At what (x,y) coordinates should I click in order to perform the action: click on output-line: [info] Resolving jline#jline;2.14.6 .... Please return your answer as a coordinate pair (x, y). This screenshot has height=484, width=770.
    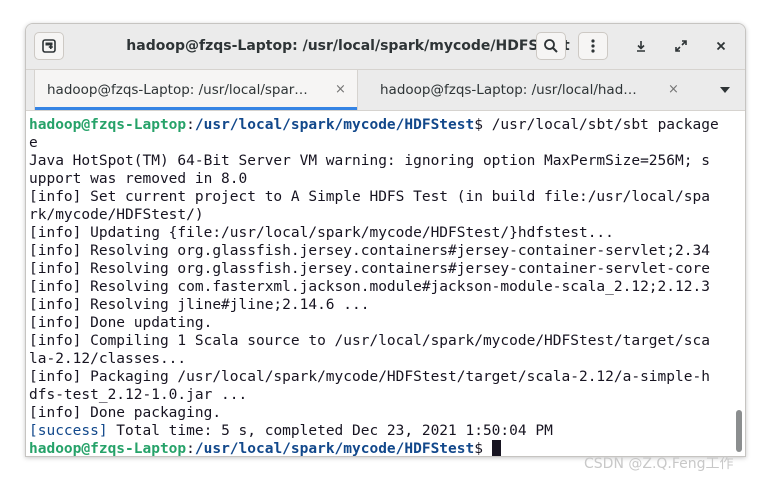
    Looking at the image, I should click on (199, 305).